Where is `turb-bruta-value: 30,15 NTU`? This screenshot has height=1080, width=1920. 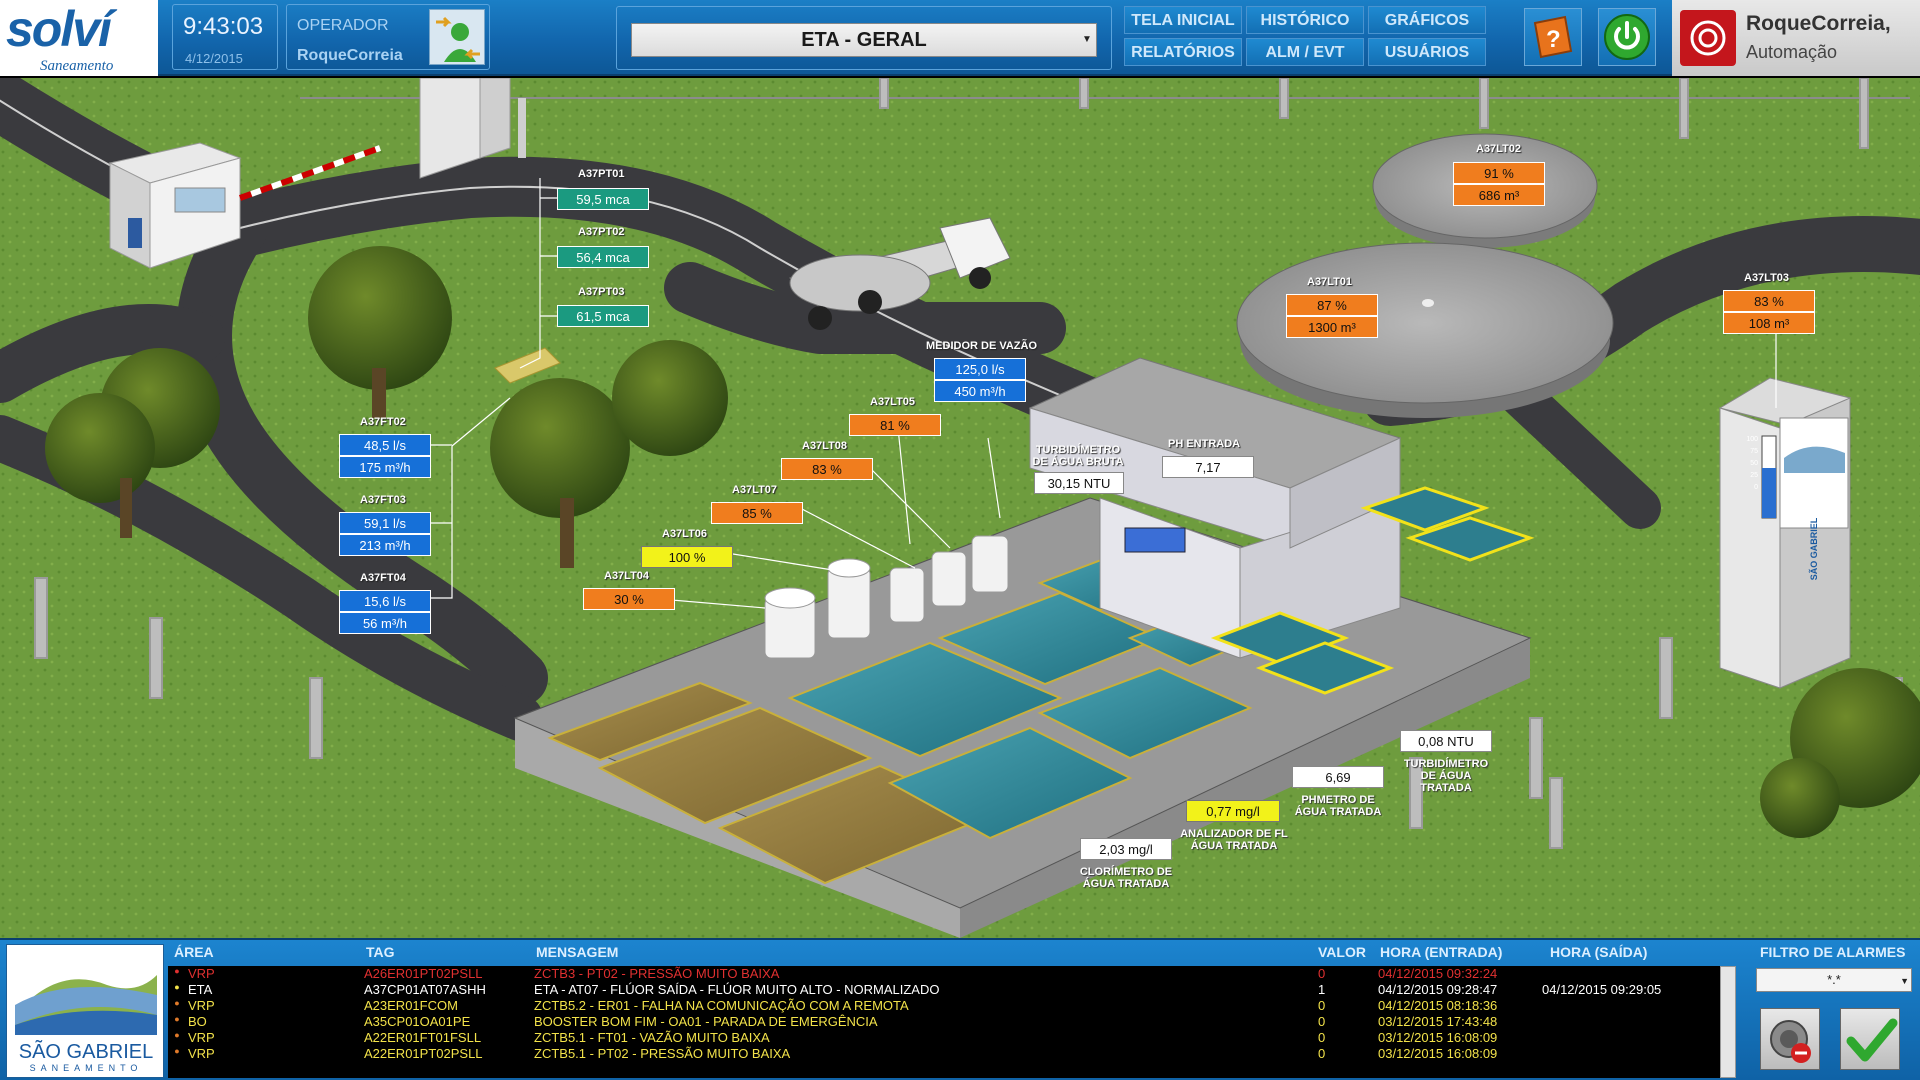
turb-bruta-value: 30,15 NTU is located at coordinates (1079, 483).